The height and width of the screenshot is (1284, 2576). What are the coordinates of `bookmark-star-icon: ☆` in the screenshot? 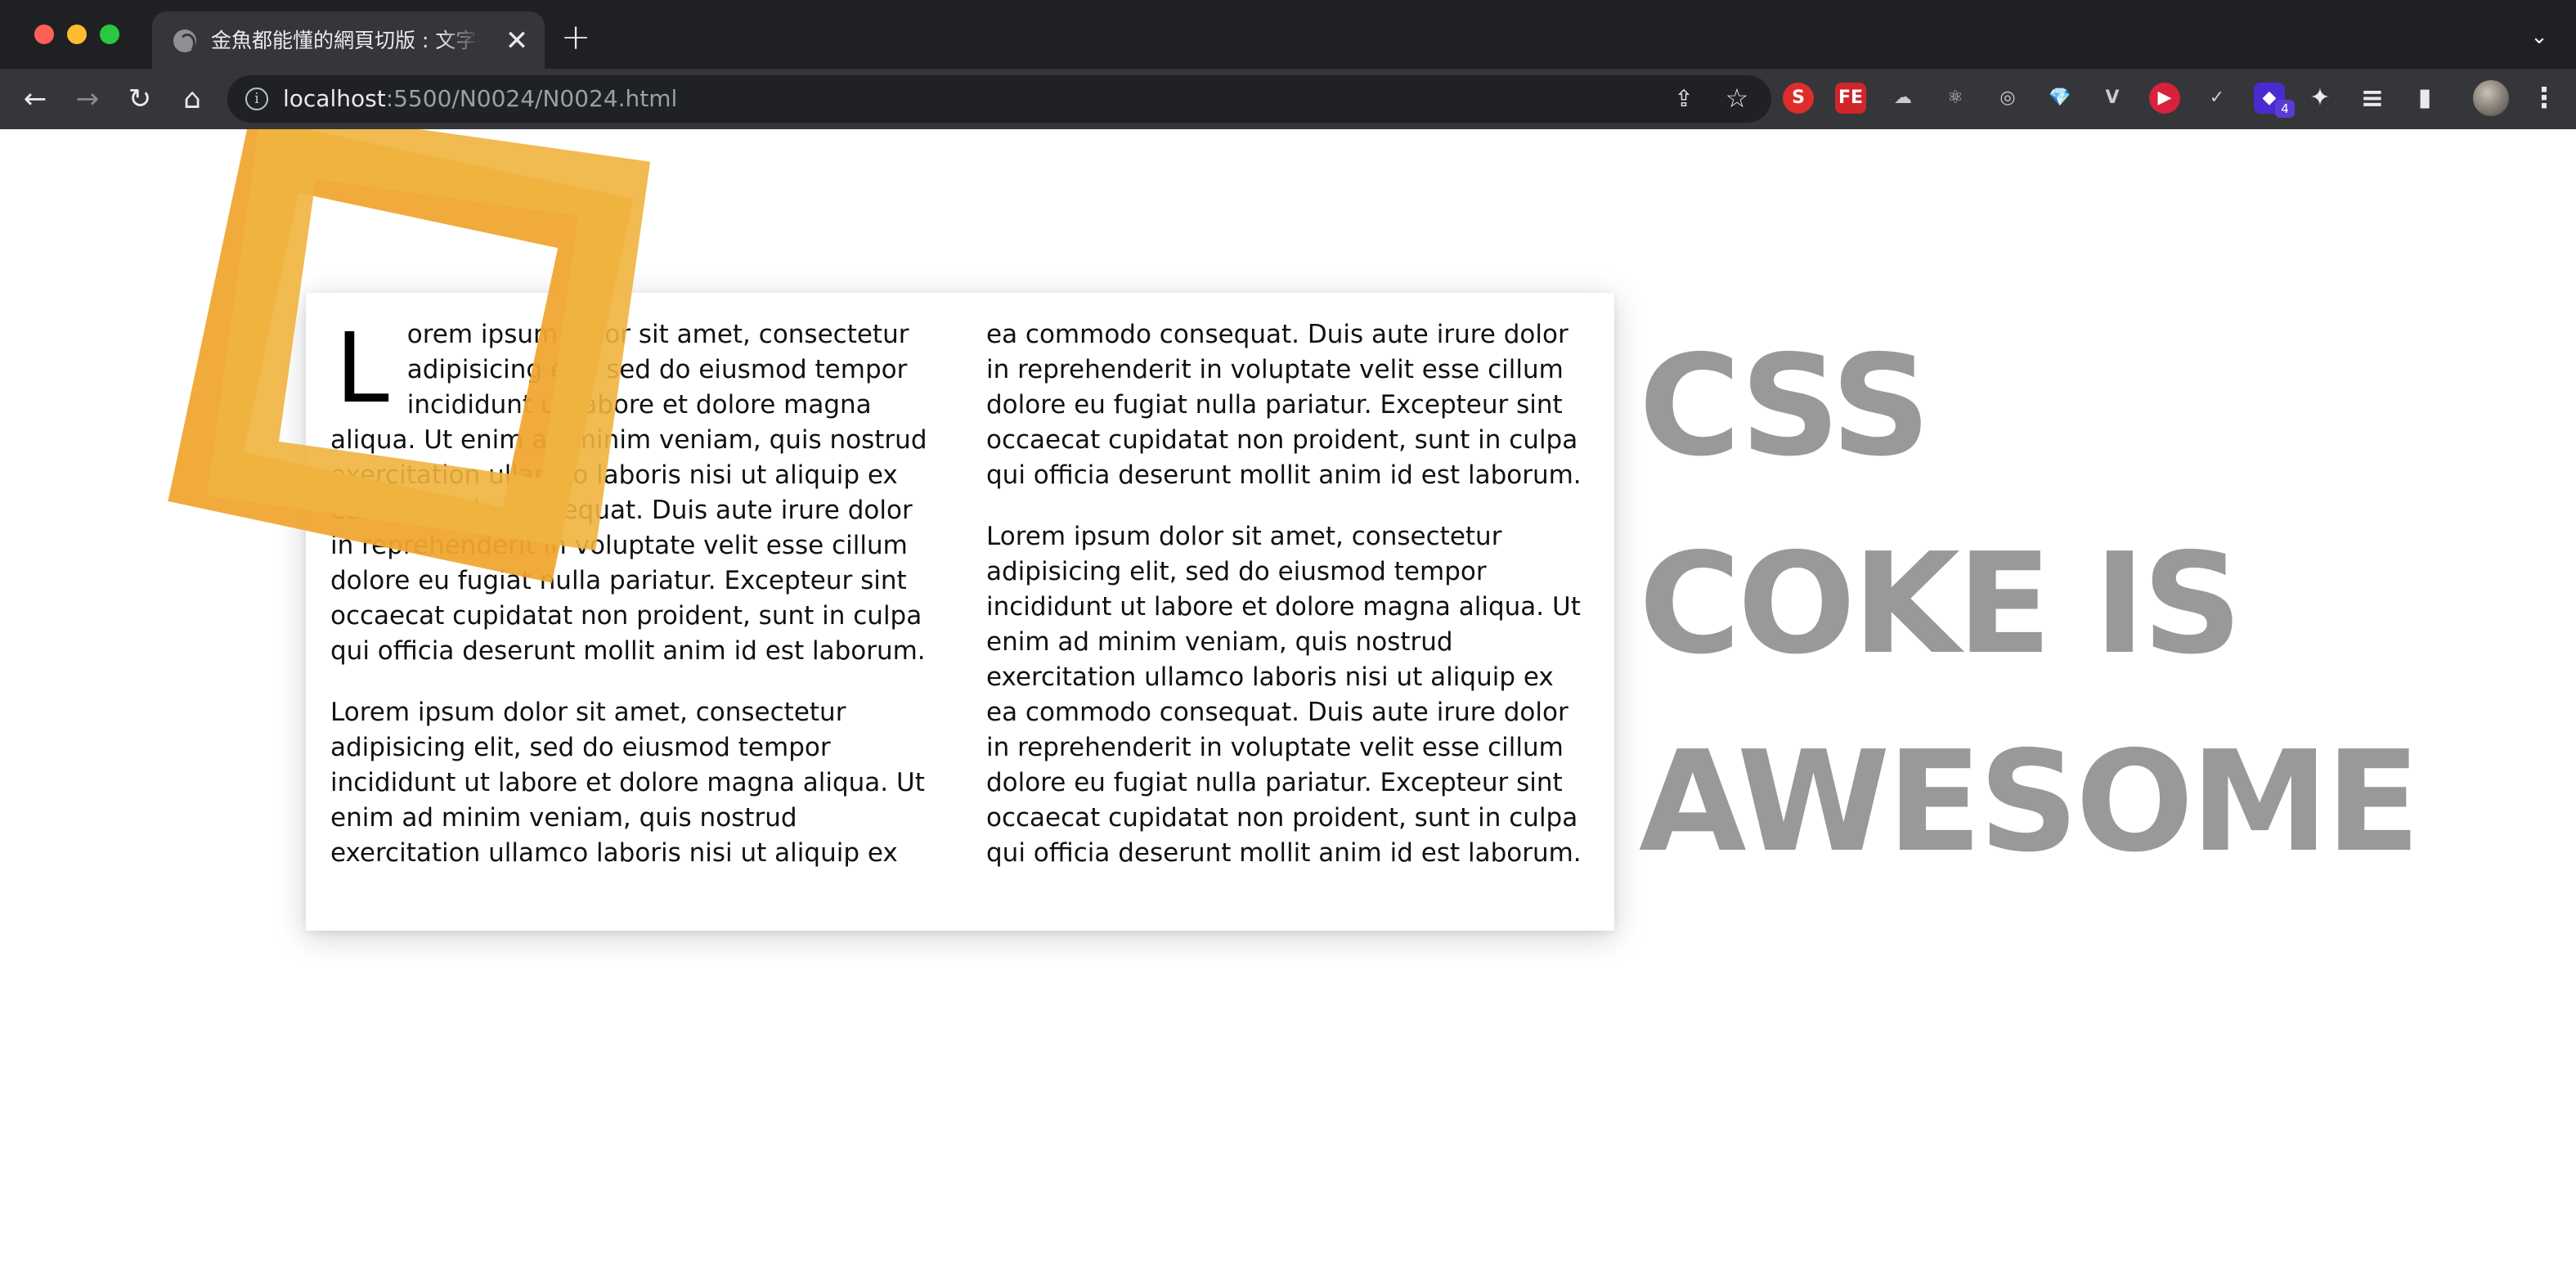 It's located at (1737, 98).